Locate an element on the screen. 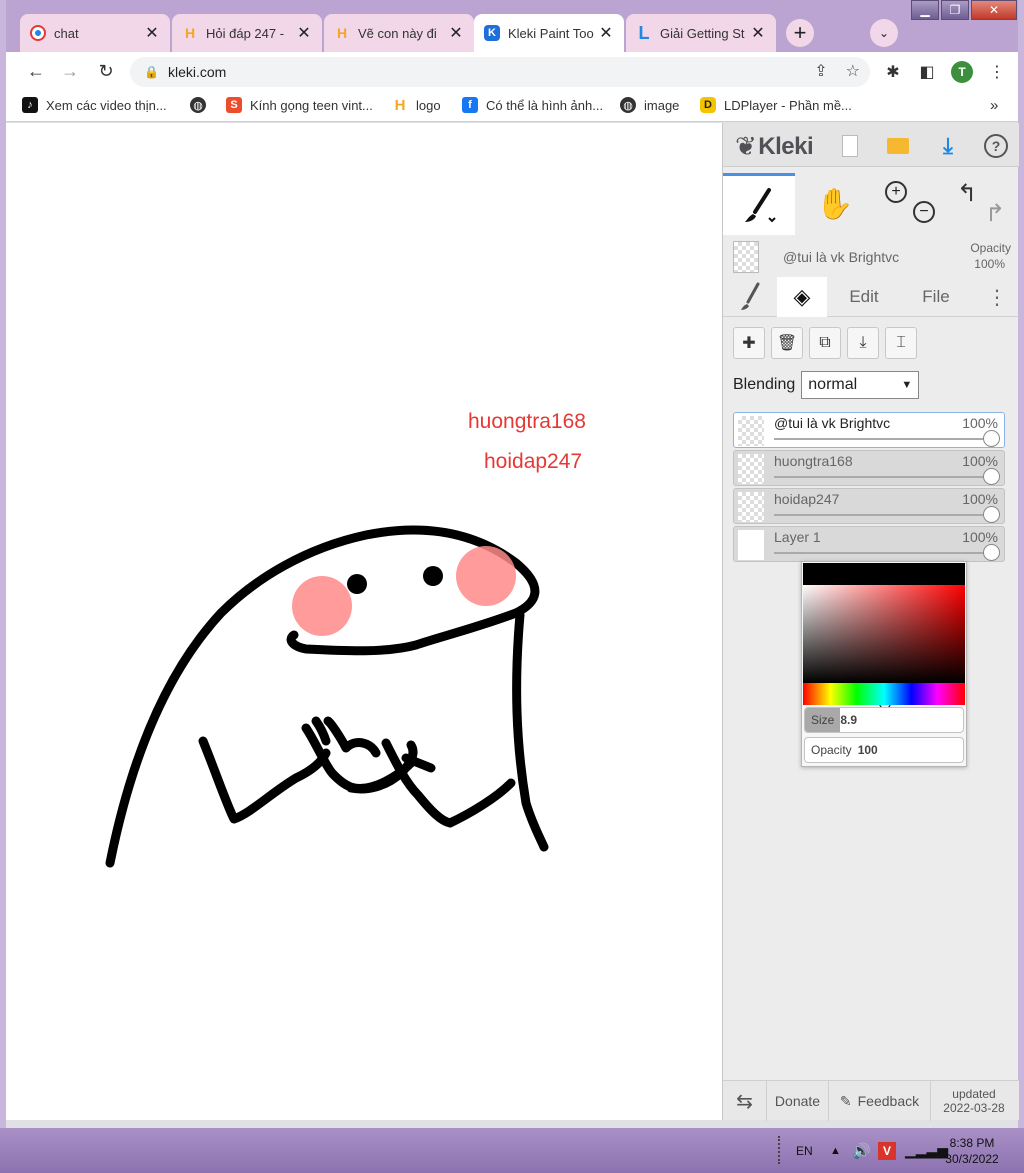  tab-search-button: ⌄ is located at coordinates (884, 33).